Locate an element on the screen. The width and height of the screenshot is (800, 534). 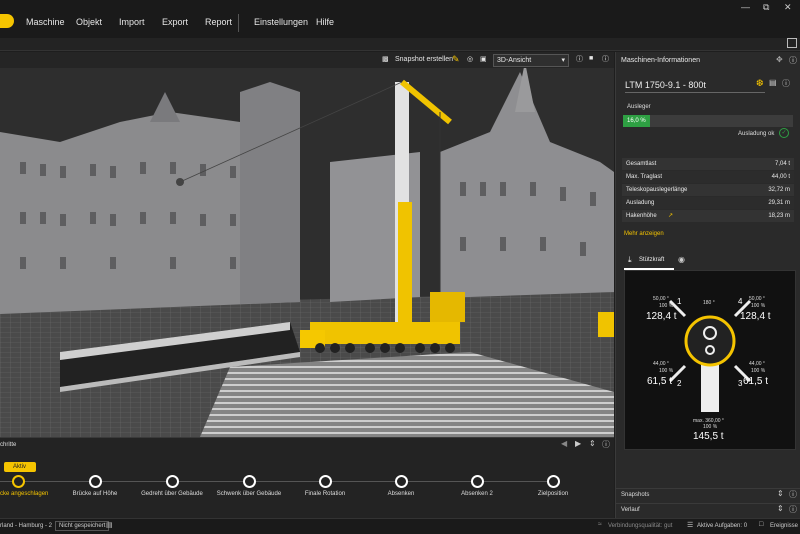
external-link-icon: ↗ is located at coordinates (670, 215).